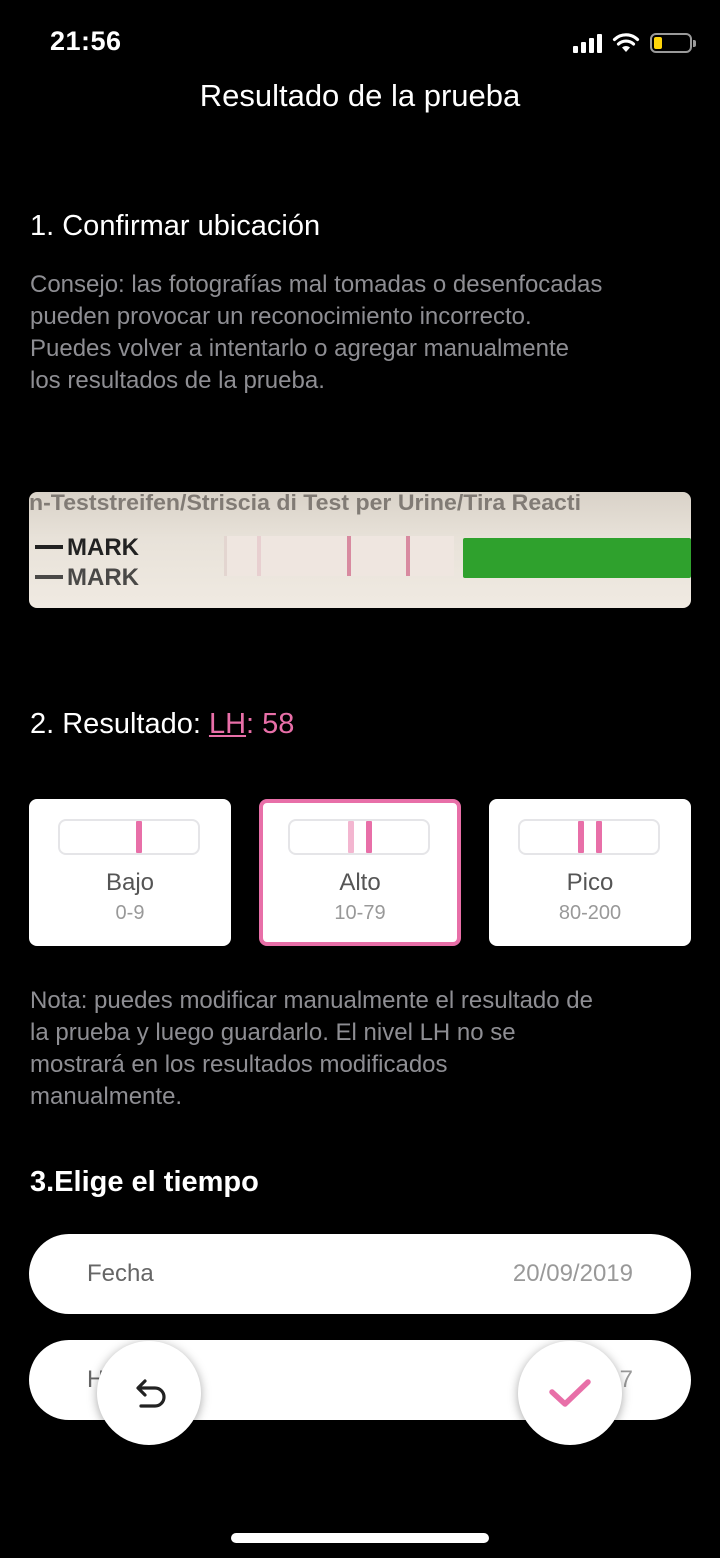 The width and height of the screenshot is (720, 1558). I want to click on date-label: Fecha, so click(120, 1273).